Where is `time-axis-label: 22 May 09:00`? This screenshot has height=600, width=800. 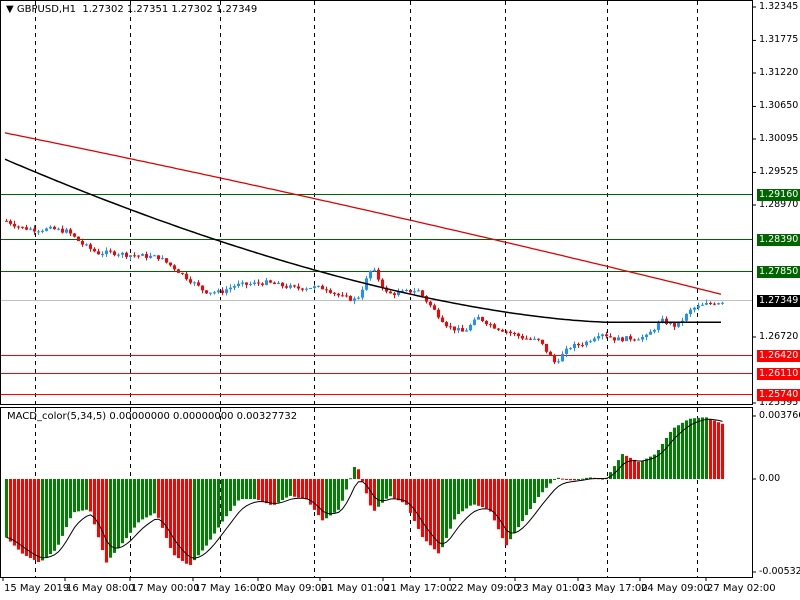 time-axis-label: 22 May 09:00 is located at coordinates (485, 588).